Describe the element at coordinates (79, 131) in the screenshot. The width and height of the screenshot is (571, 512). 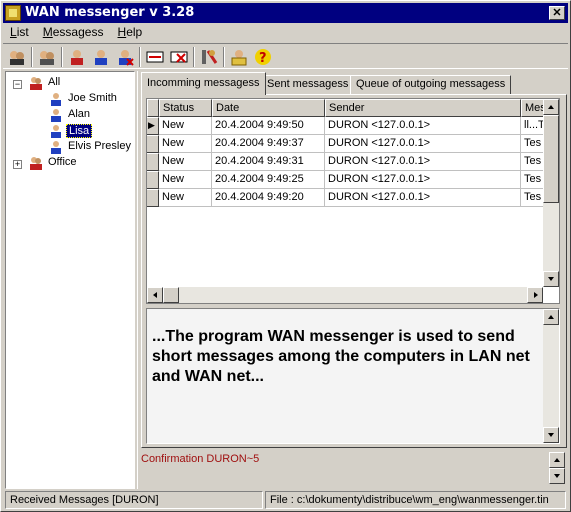
I see `tree-item-label: Lisa` at that location.